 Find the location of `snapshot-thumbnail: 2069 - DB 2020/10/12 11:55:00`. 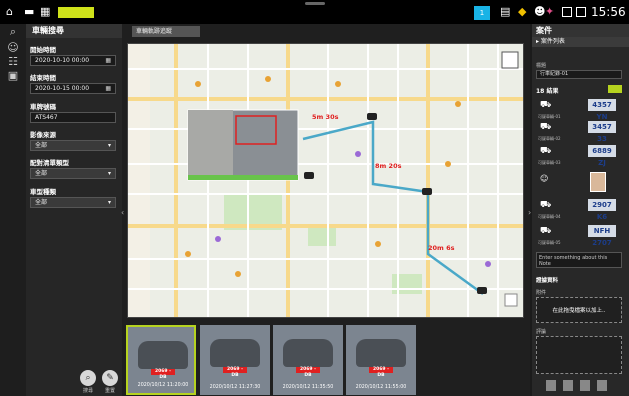

snapshot-thumbnail: 2069 - DB 2020/10/12 11:55:00 is located at coordinates (381, 360).